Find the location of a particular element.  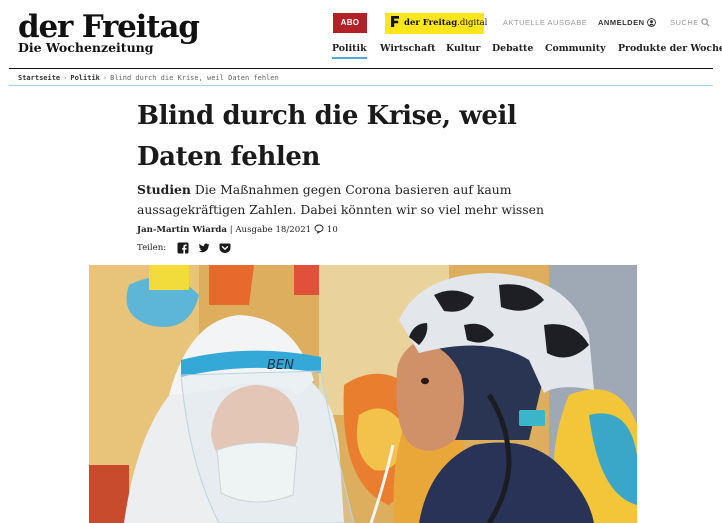

header-divider is located at coordinates (361, 68).